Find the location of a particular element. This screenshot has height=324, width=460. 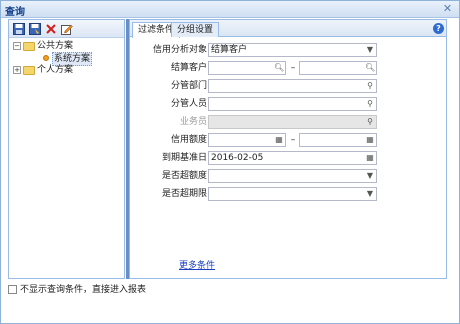

settle-customer-to: 🔍︎ is located at coordinates (338, 68).